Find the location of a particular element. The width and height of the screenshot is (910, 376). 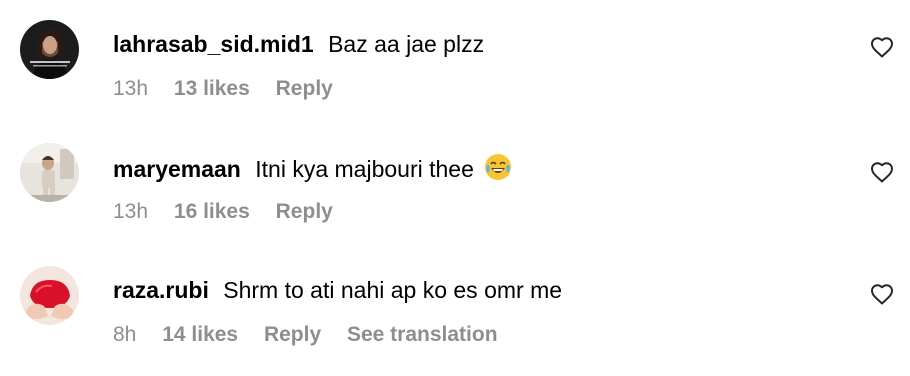

comment-meta: 13h 16 likes Reply is located at coordinates (233, 212).